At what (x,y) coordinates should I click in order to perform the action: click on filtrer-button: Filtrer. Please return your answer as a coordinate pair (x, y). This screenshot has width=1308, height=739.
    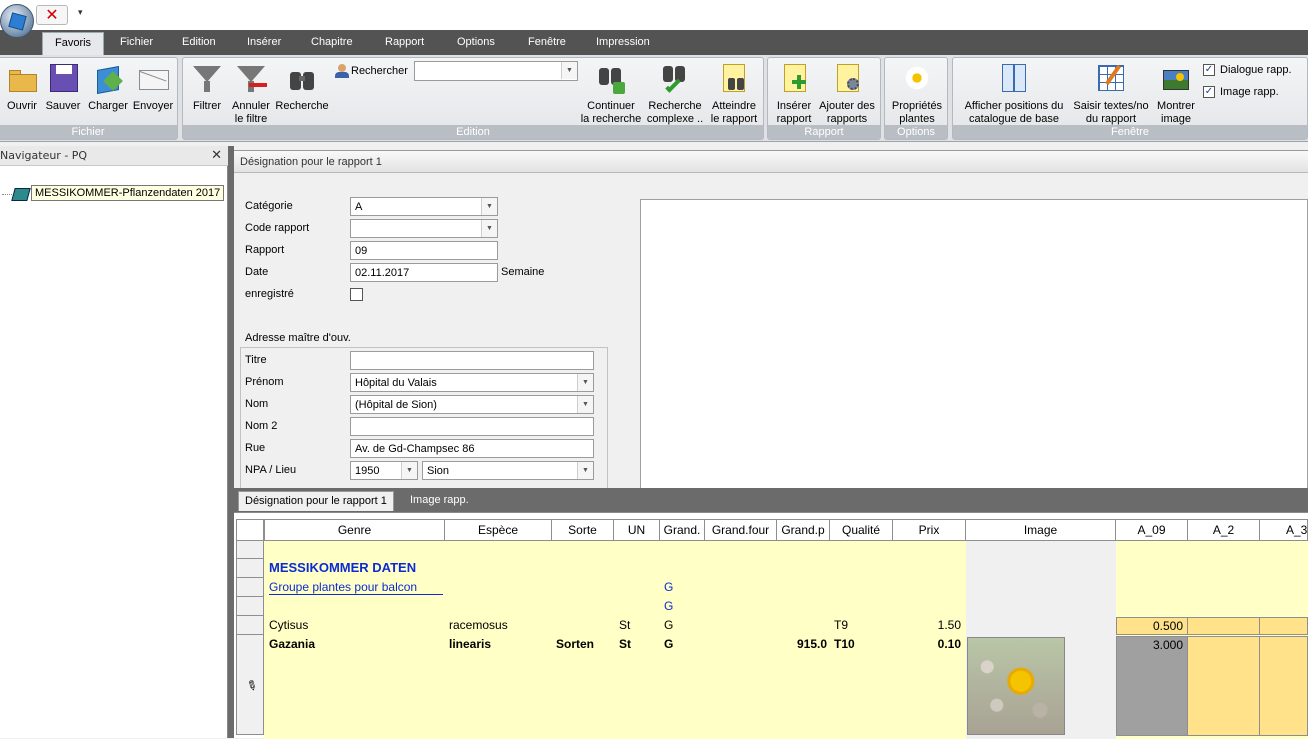
    Looking at the image, I should click on (207, 87).